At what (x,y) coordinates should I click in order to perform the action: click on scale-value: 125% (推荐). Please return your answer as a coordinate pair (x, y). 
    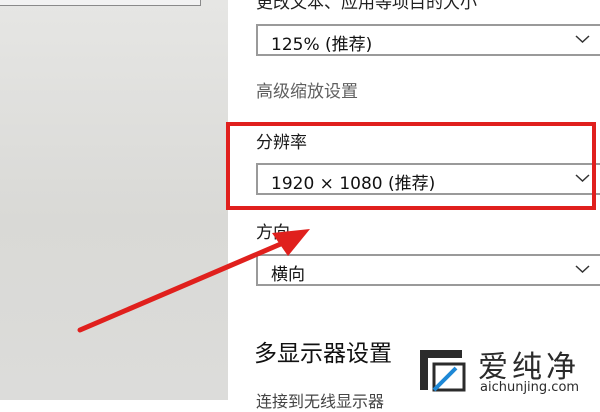
    Looking at the image, I should click on (322, 45).